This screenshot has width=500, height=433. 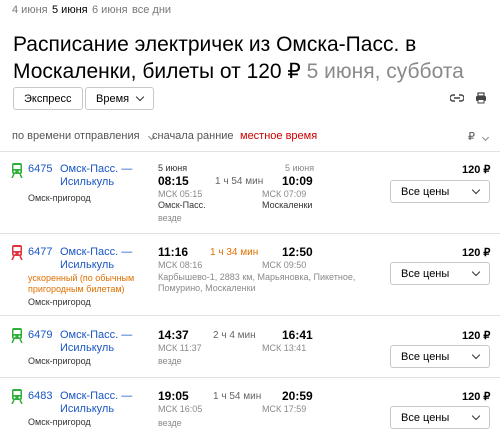 I want to click on arrival-msk-time: МСК 17:59, so click(x=284, y=409).